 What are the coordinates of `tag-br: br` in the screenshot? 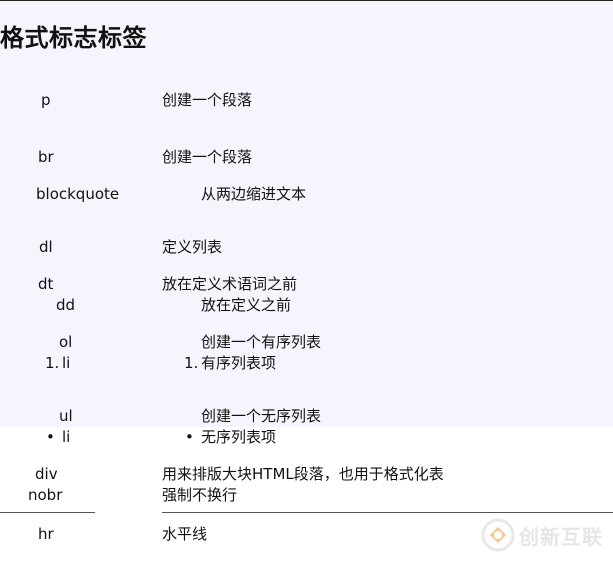 It's located at (46, 157).